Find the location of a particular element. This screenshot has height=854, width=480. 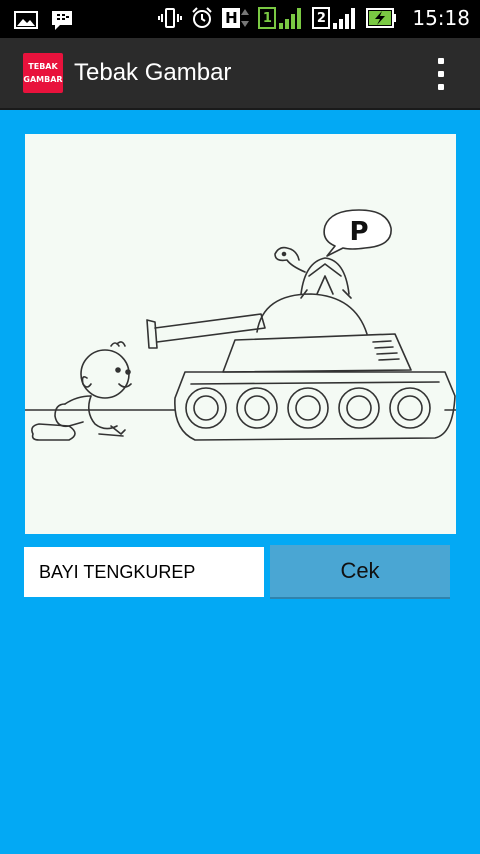

app-logo: TEBAK GAMBAR is located at coordinates (43, 73).